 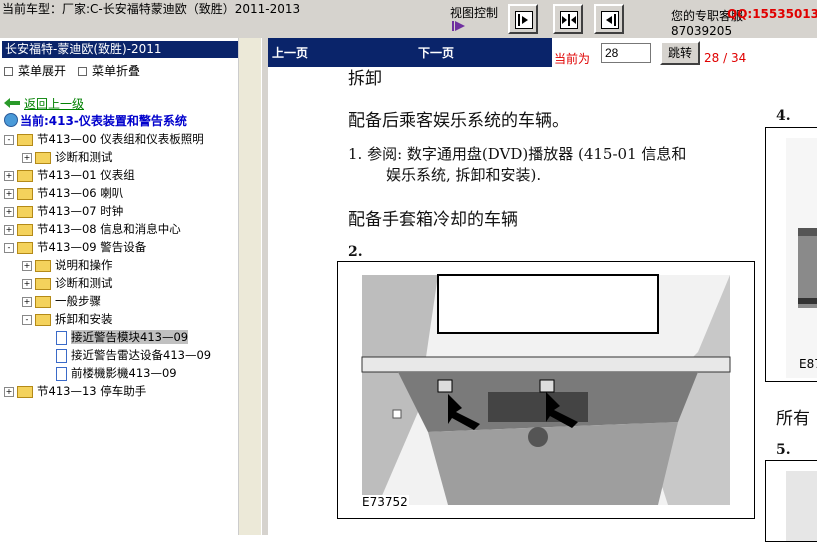 I want to click on view-right-panel-button, so click(x=609, y=19).